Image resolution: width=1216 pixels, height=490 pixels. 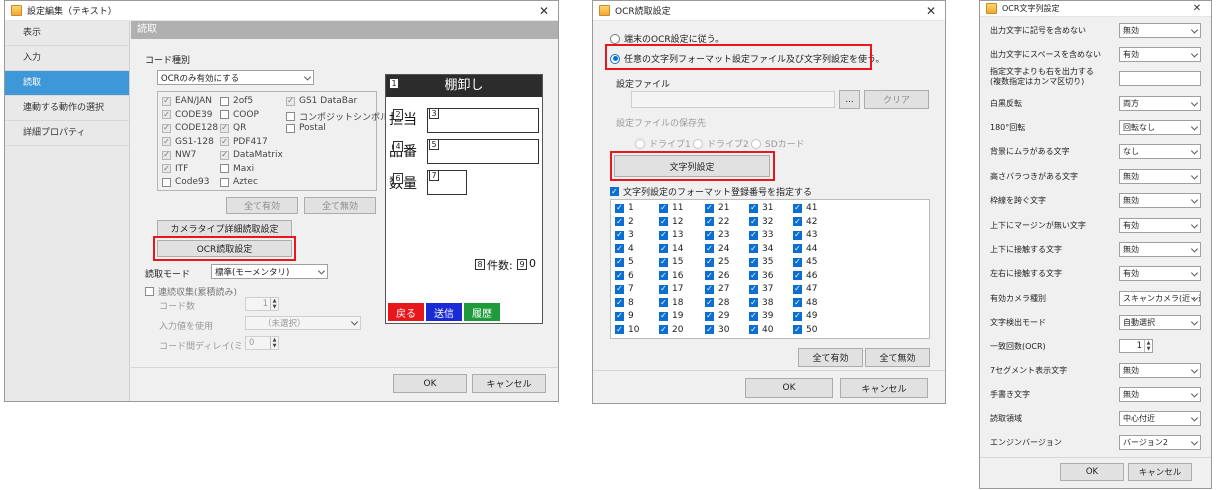 I want to click on code-type-checkbox: COOP, so click(x=239, y=115).